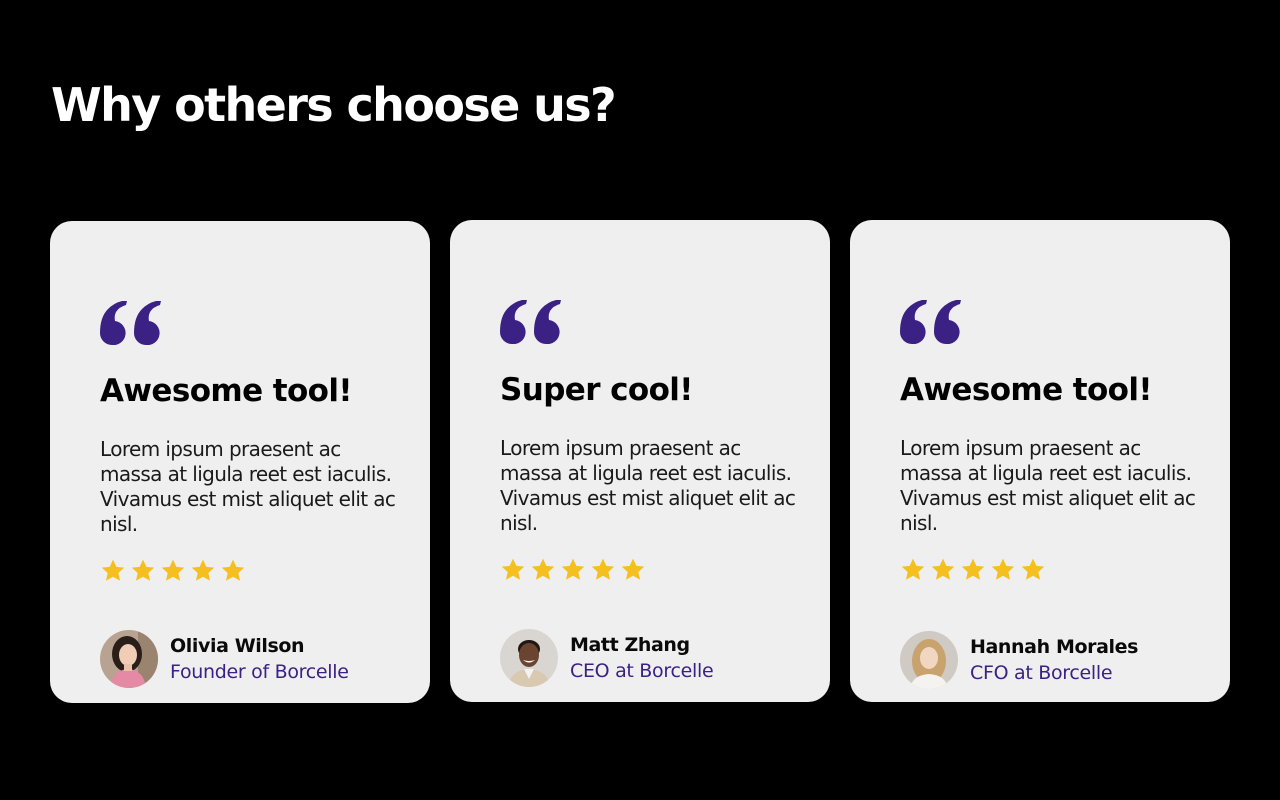 This screenshot has height=800, width=1280. I want to click on author-name: Olivia Wilson, so click(237, 646).